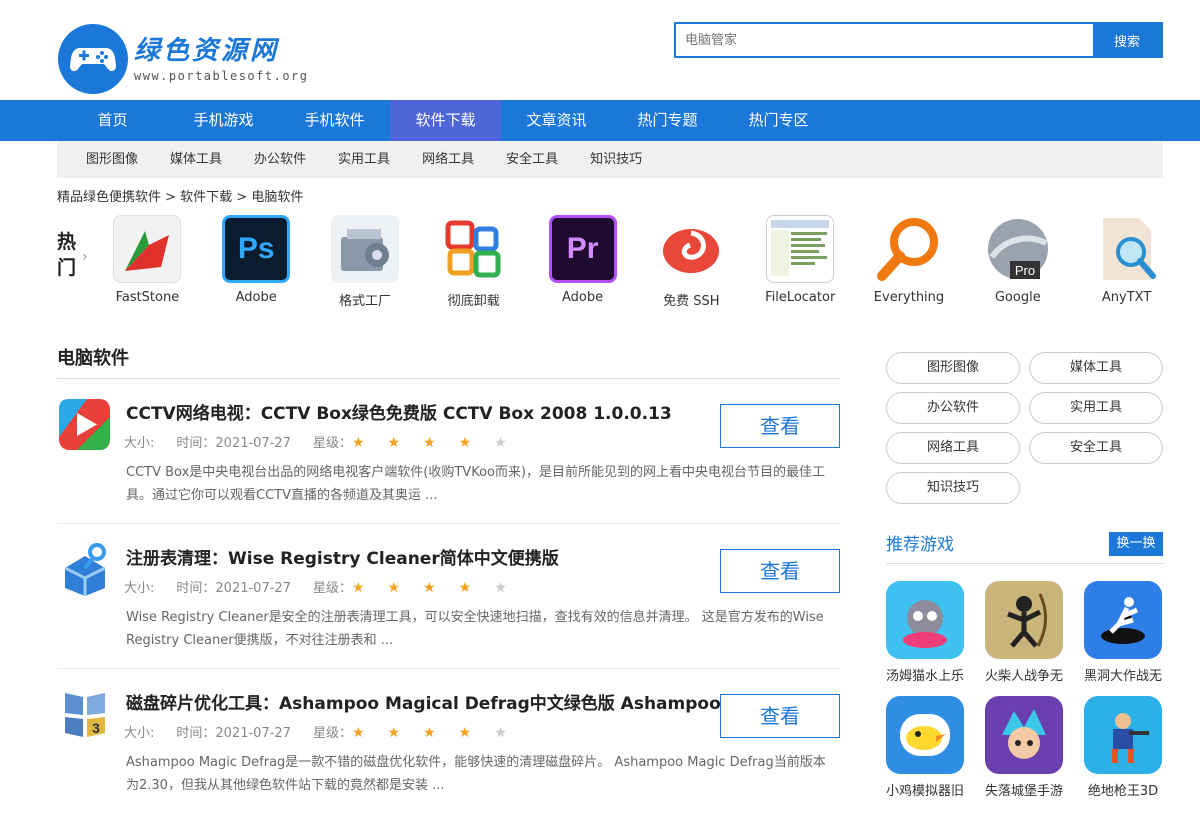  What do you see at coordinates (925, 620) in the screenshot?
I see `tom-cat-icon` at bounding box center [925, 620].